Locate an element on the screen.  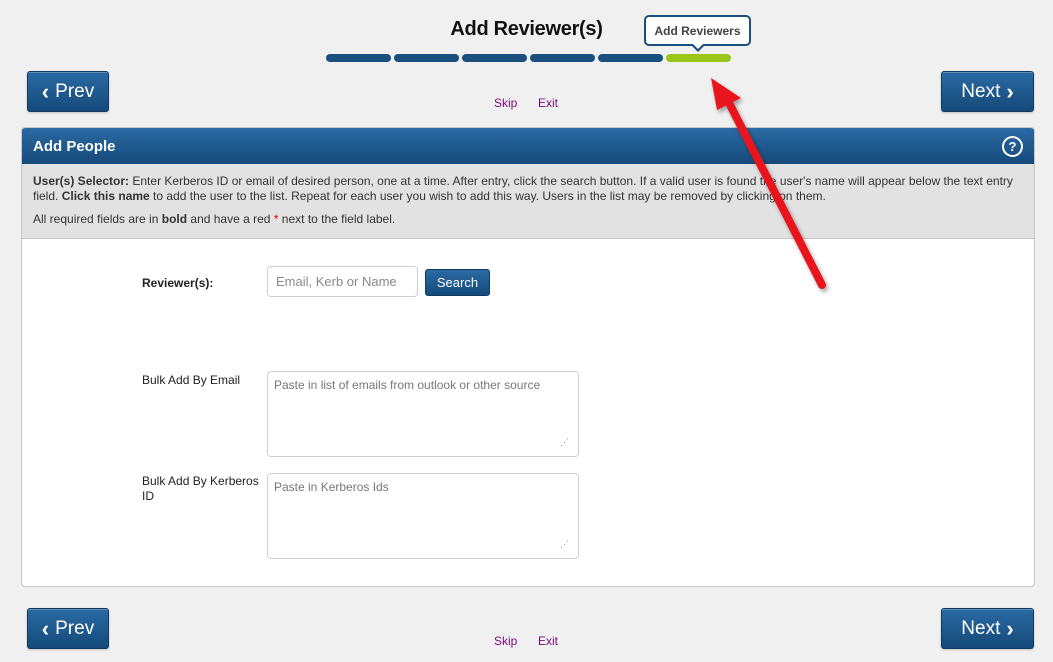
reviewers-input is located at coordinates (342, 281).